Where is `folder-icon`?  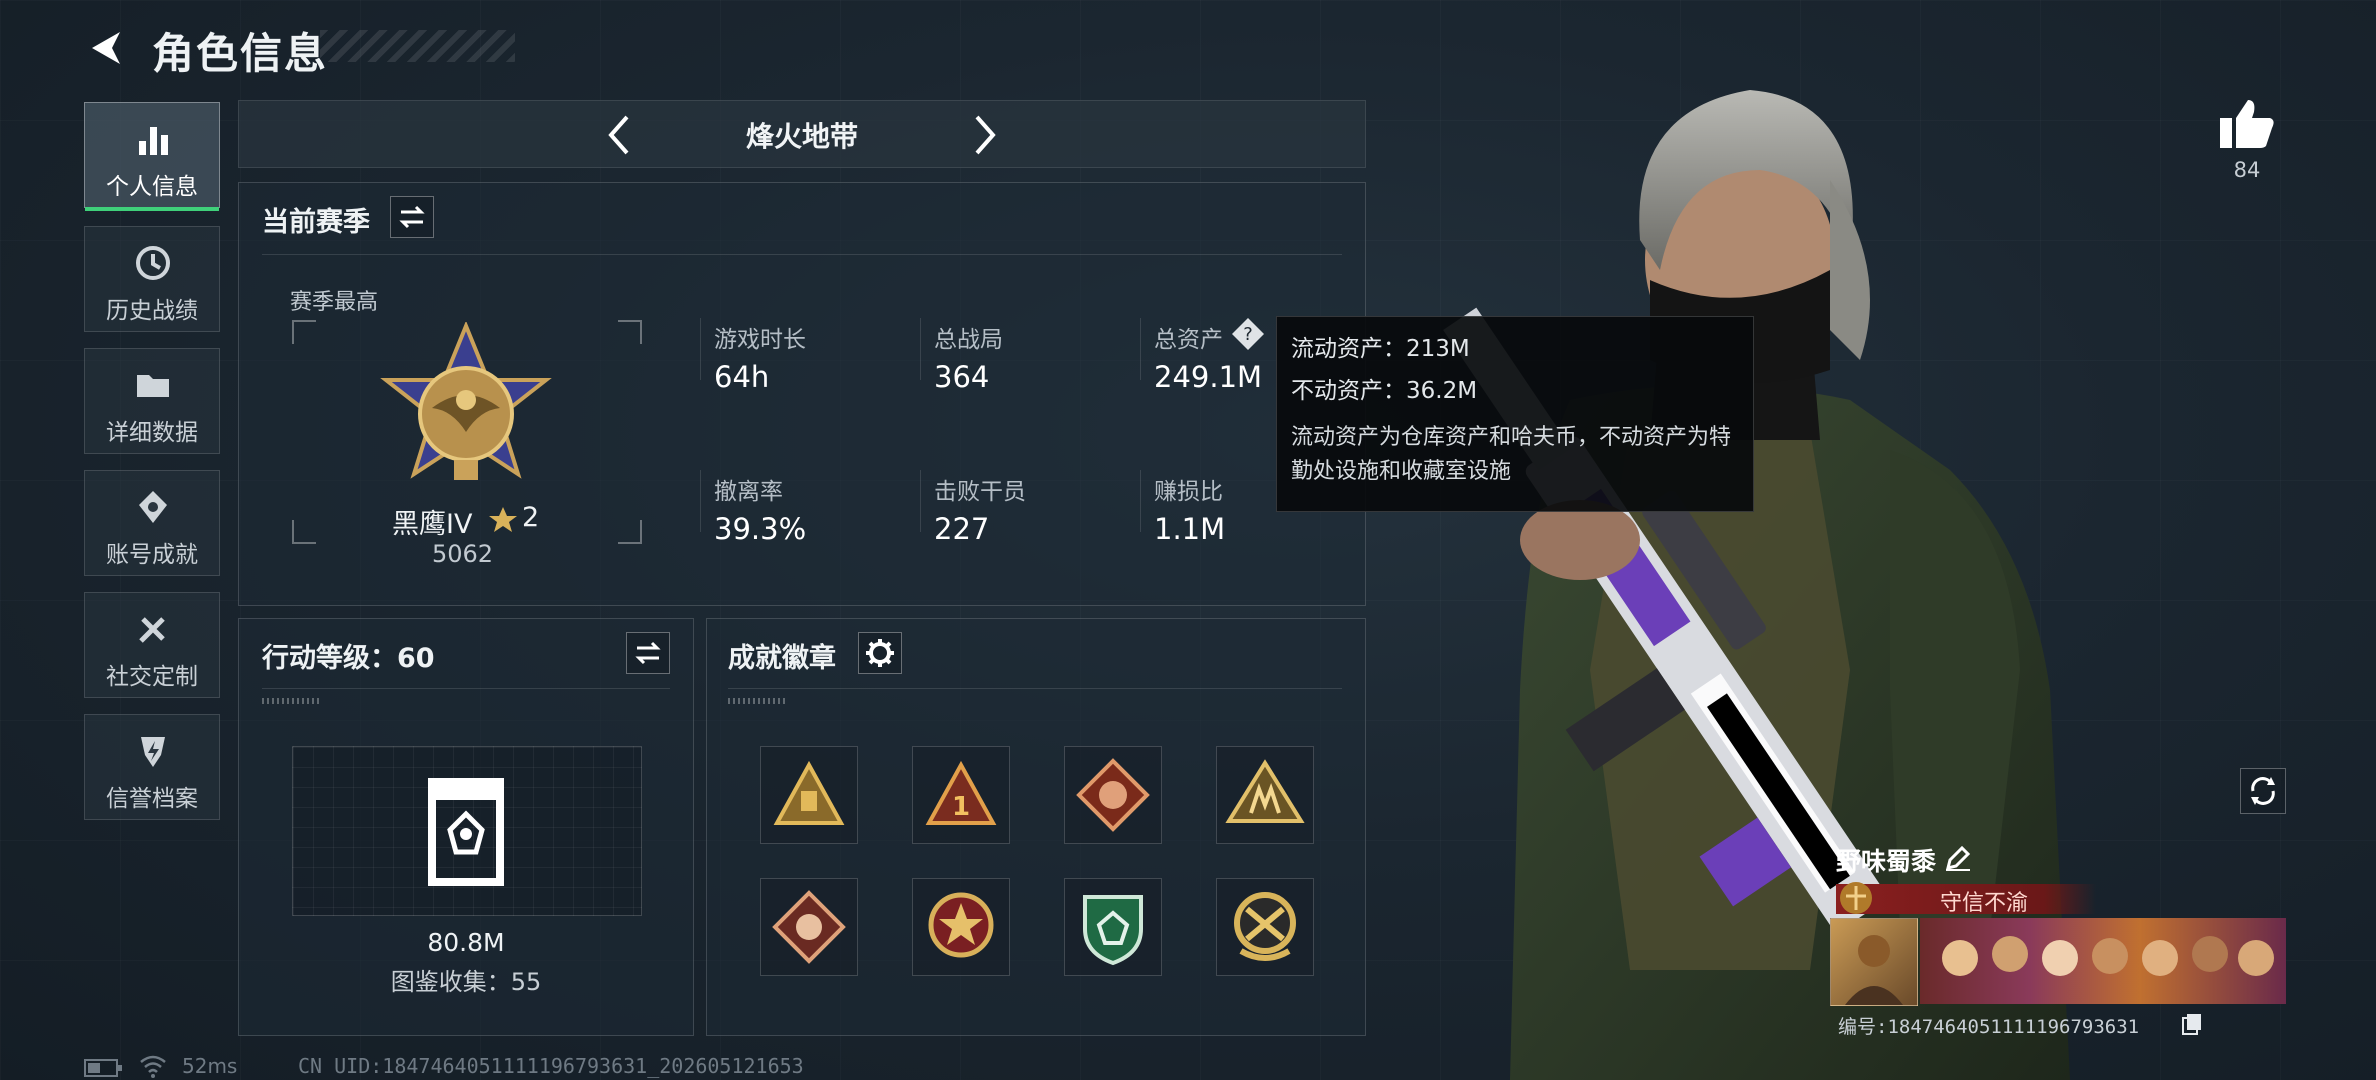 folder-icon is located at coordinates (153, 386).